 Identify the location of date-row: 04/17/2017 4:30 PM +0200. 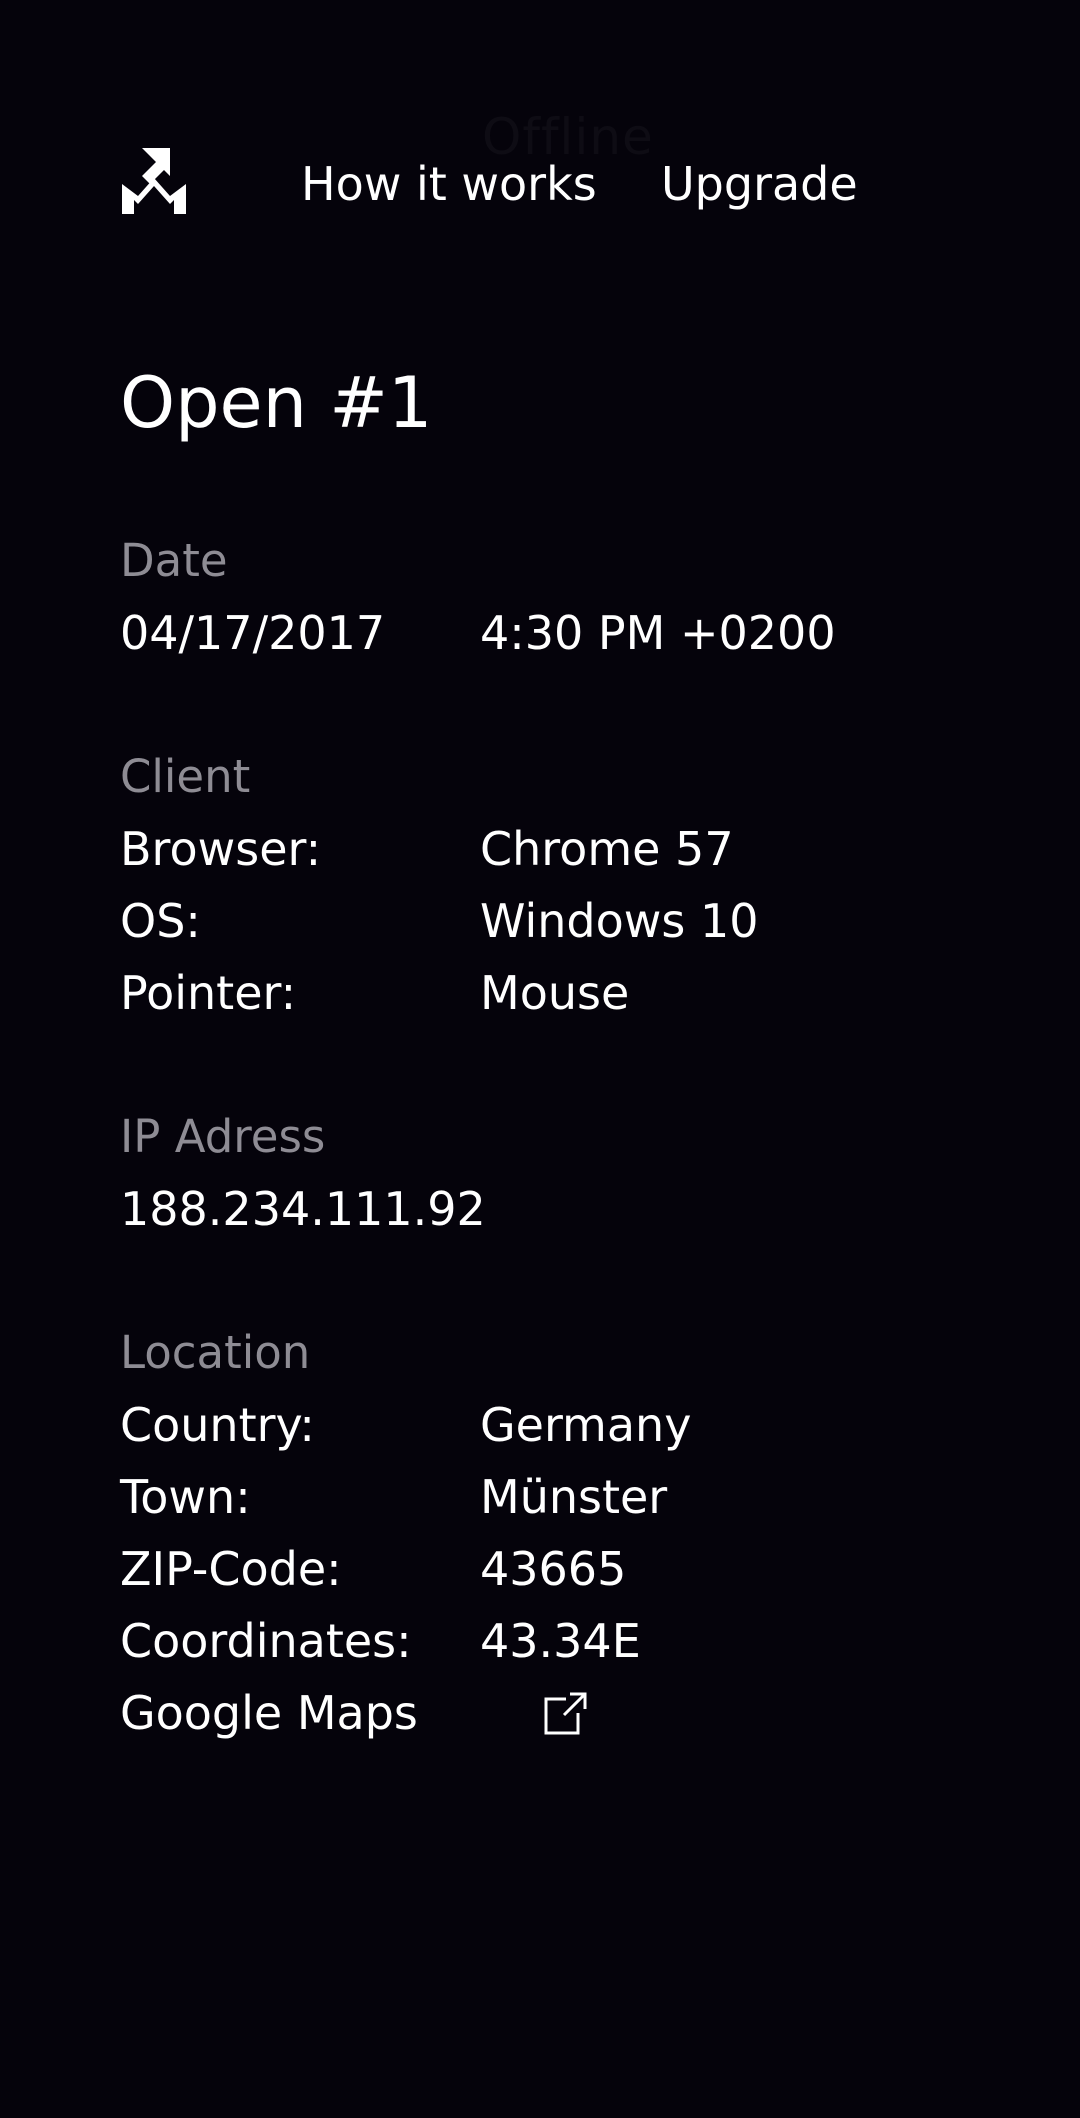
(540, 633).